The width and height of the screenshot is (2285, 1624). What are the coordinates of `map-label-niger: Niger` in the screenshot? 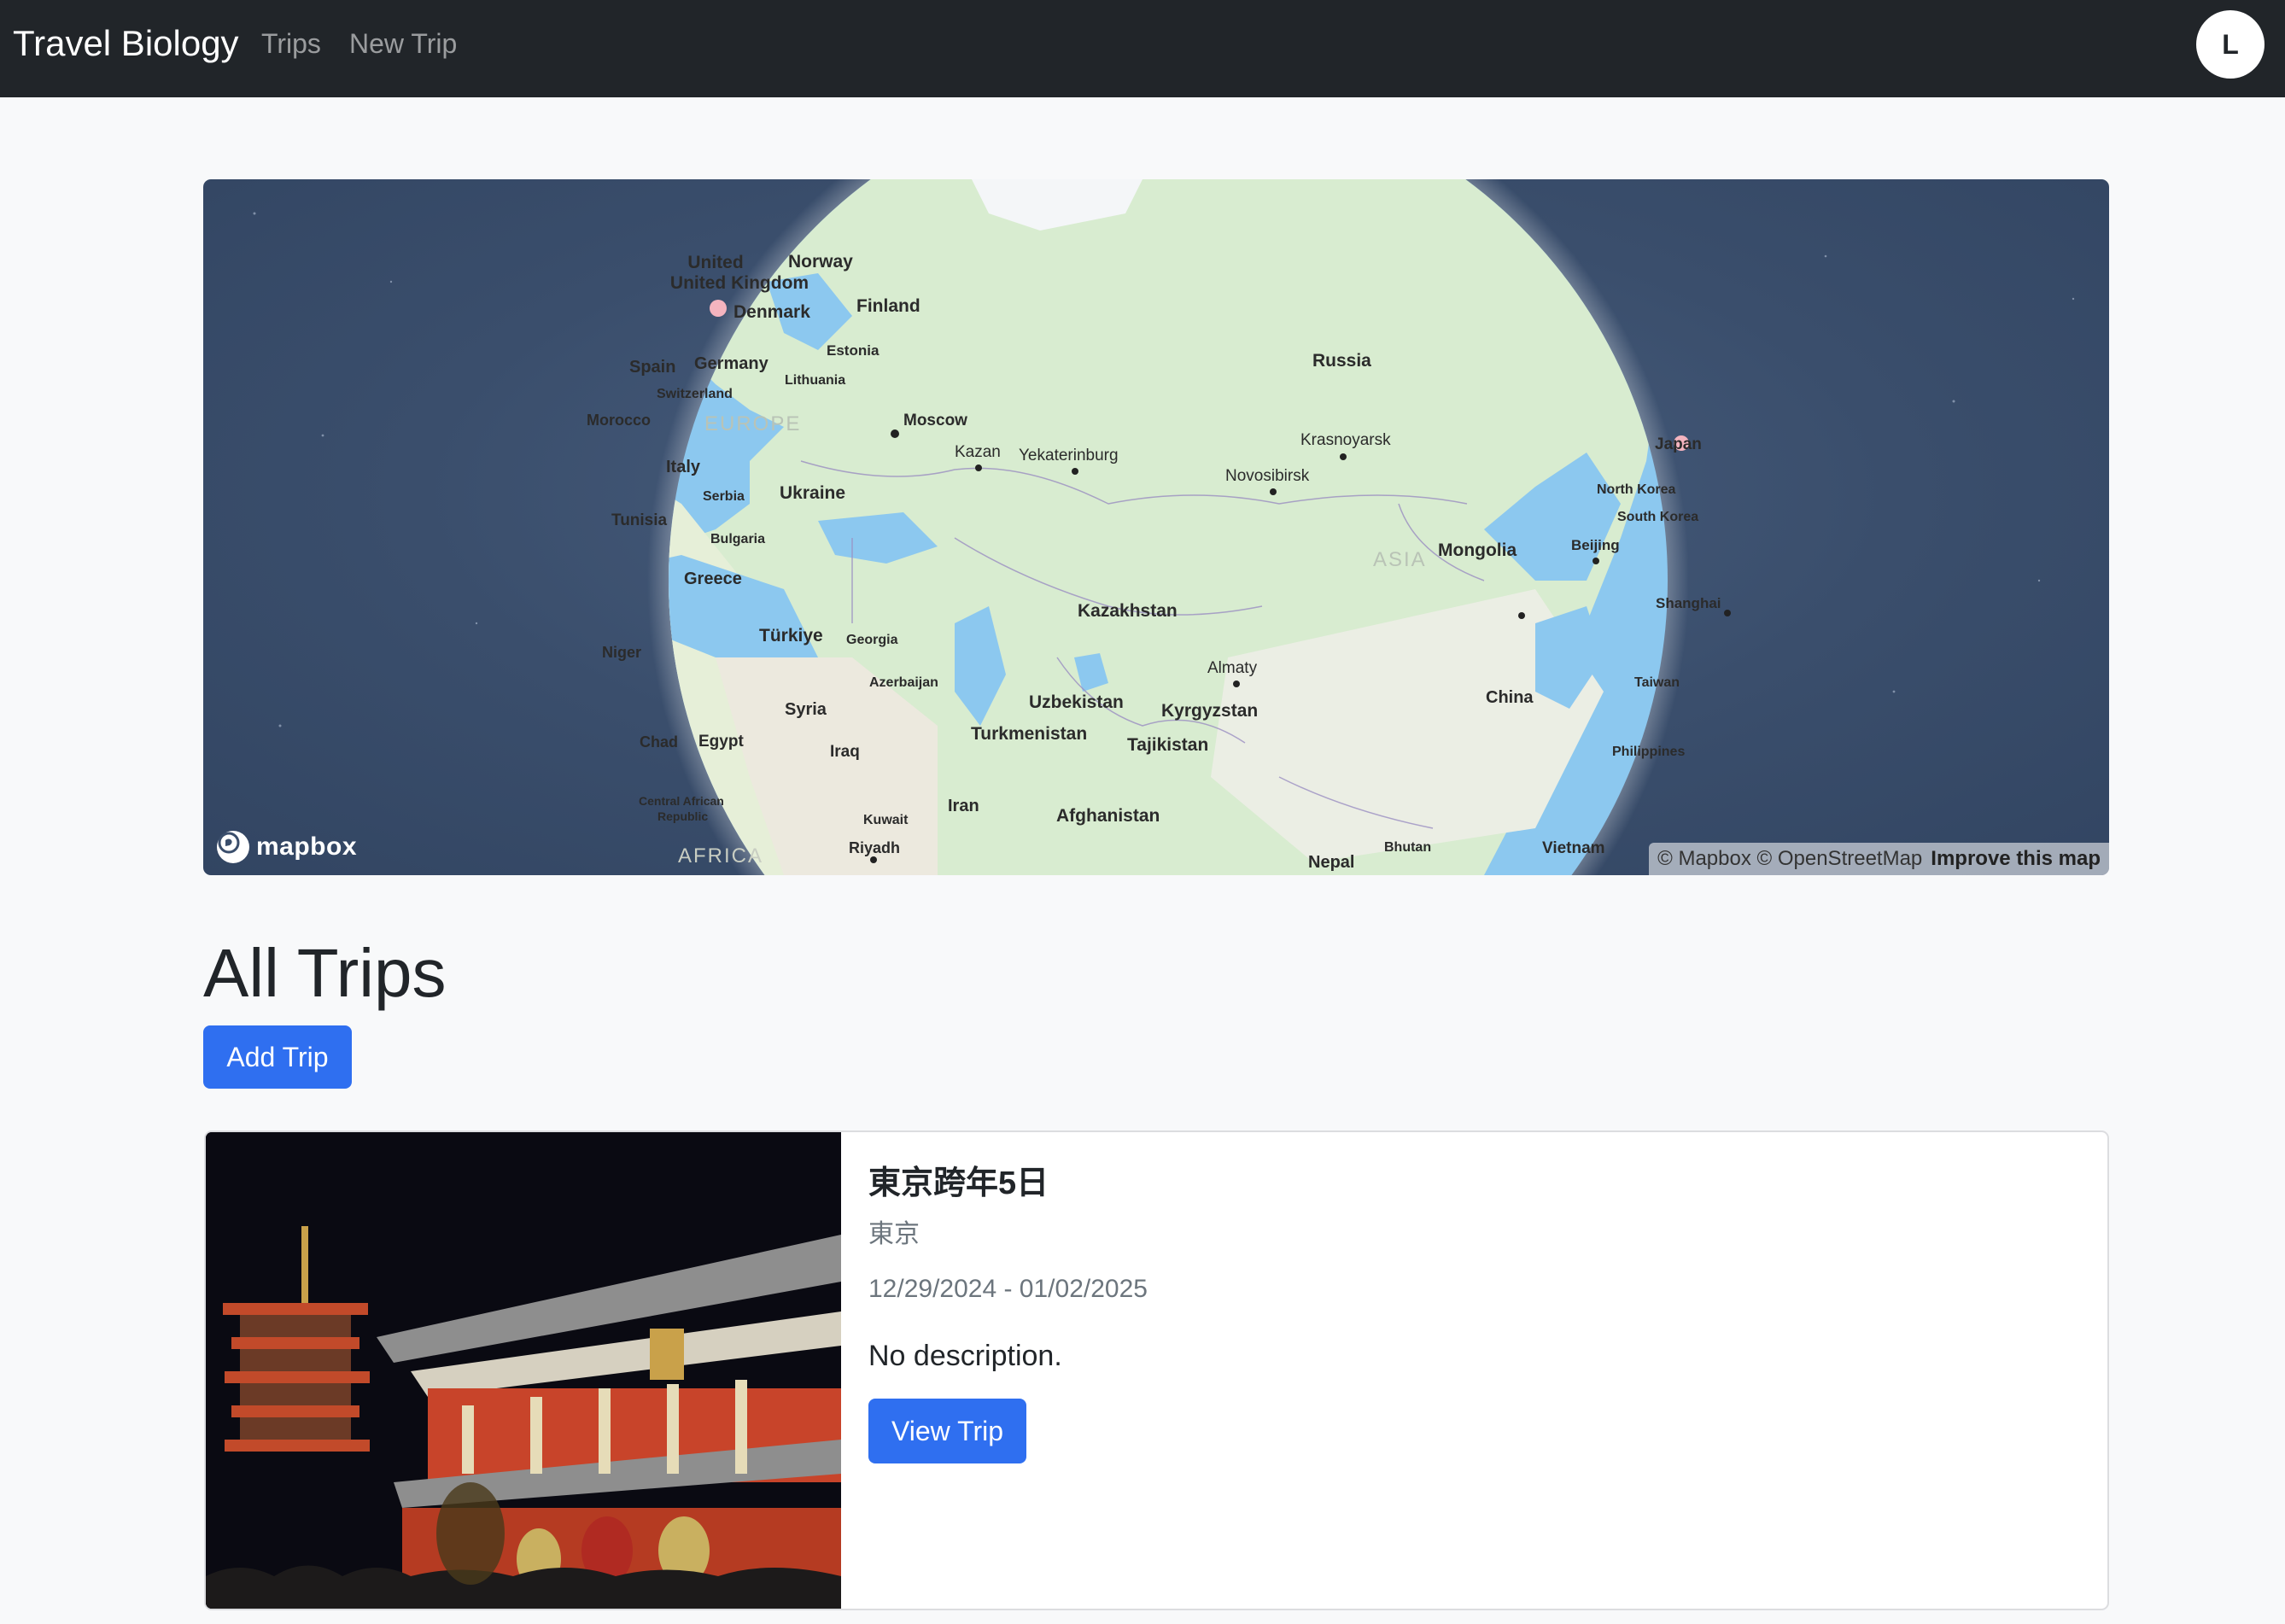 It's located at (621, 653).